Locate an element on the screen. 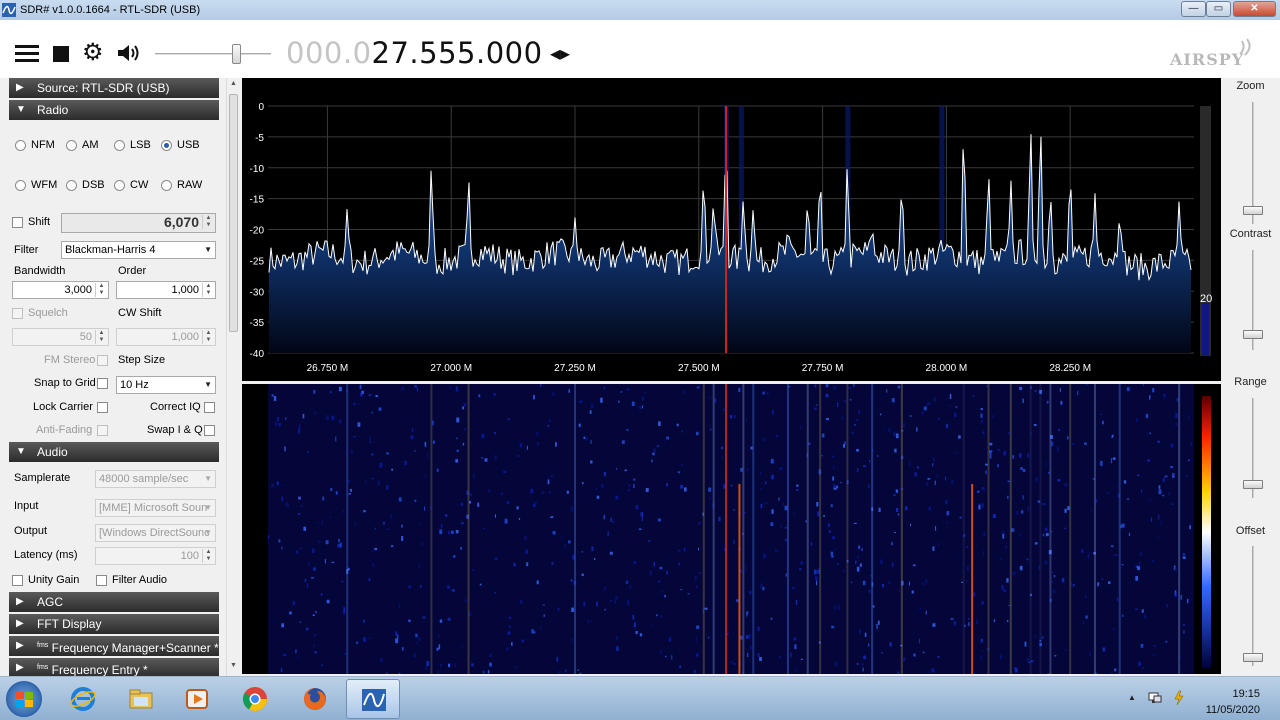  hamburger-menu-icon is located at coordinates (27, 54).